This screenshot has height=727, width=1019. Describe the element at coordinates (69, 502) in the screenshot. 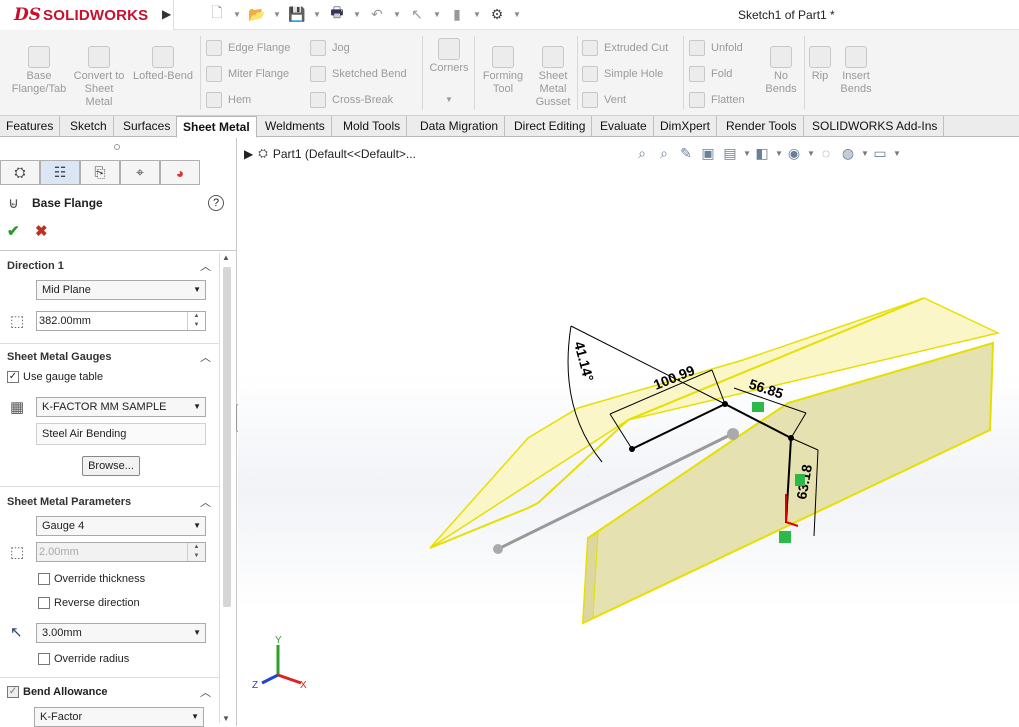

I see `parameters-group-header: Sheet Metal Parameters` at that location.